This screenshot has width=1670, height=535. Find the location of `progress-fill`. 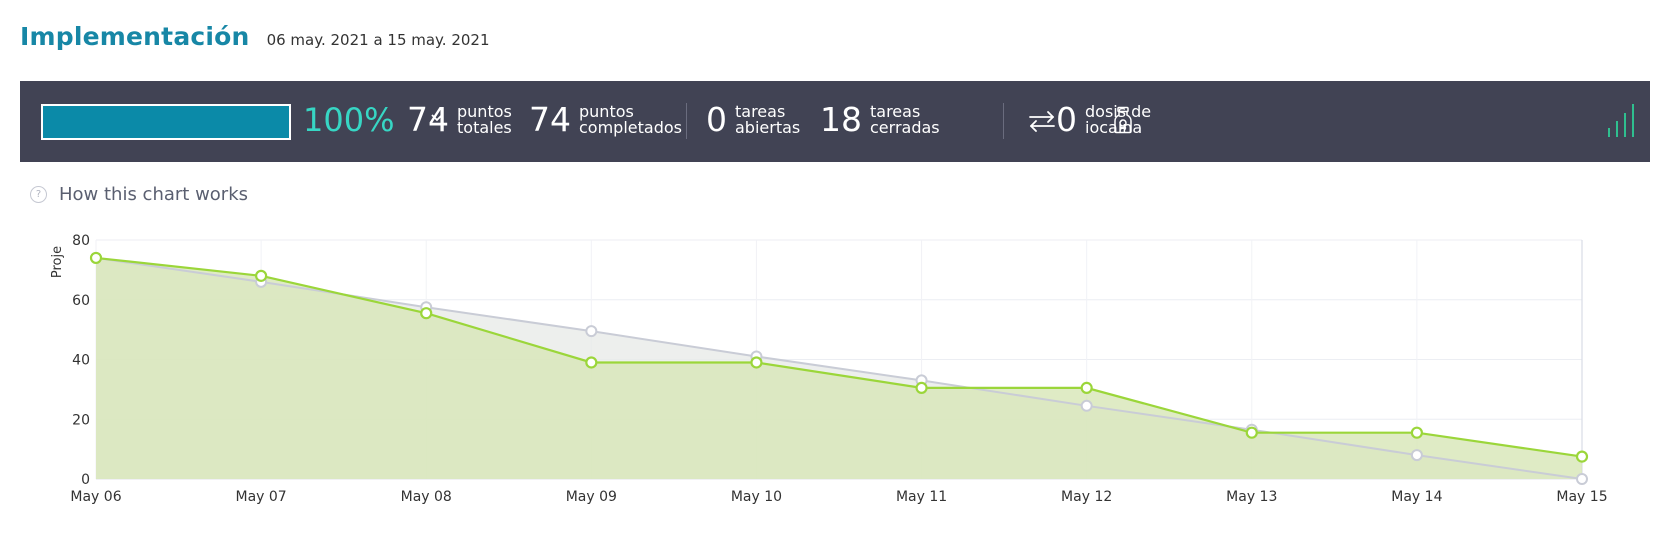

progress-fill is located at coordinates (166, 122).